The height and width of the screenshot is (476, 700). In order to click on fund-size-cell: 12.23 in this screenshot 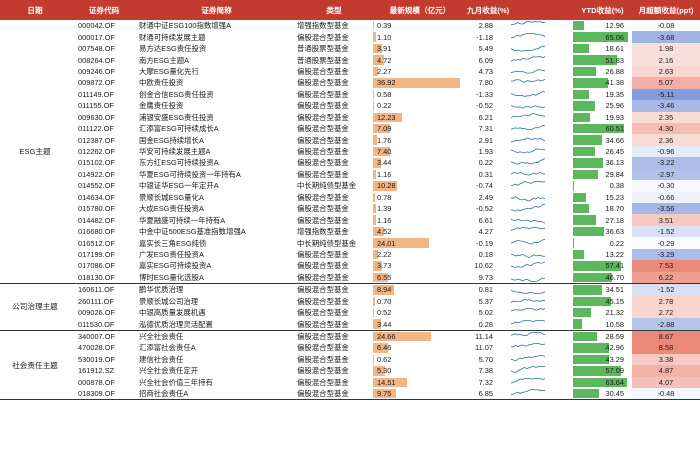, I will do `click(420, 117)`.